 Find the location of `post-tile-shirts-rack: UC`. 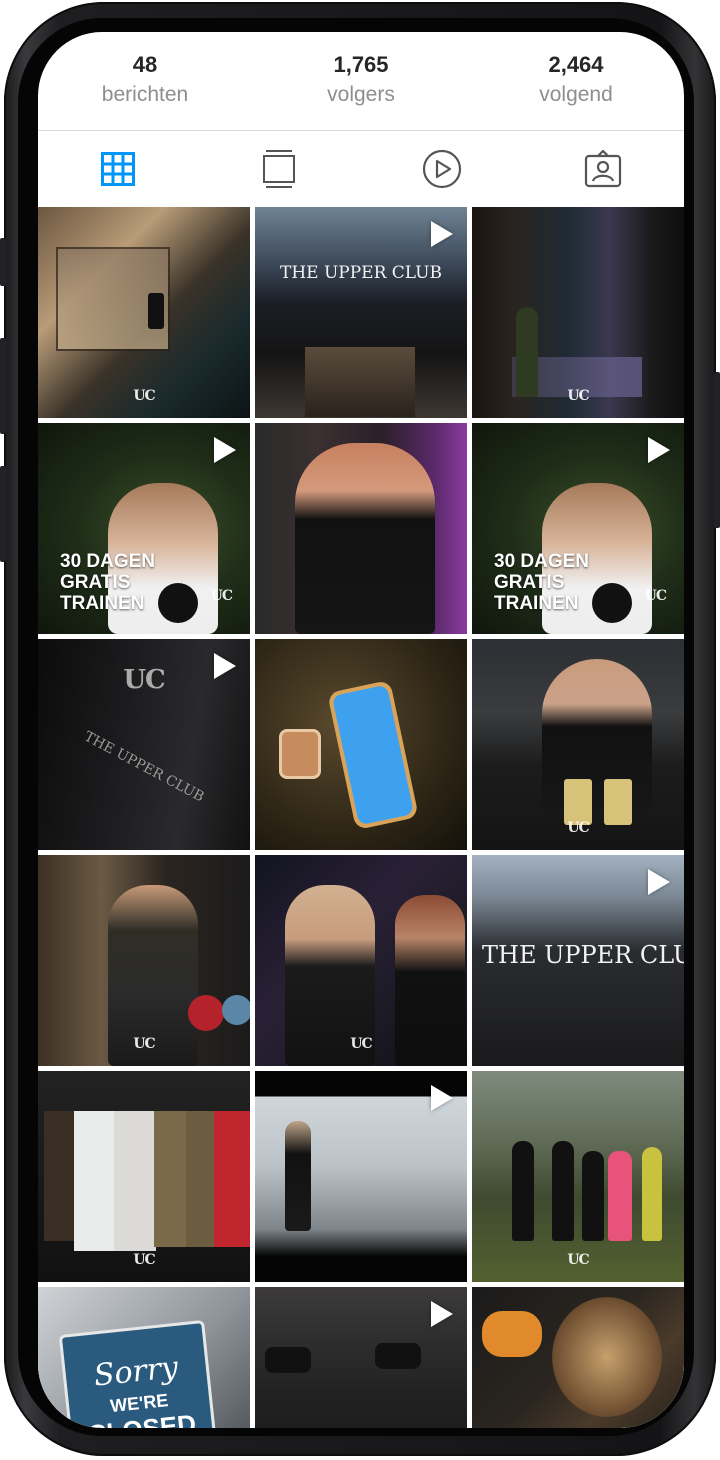

post-tile-shirts-rack: UC is located at coordinates (144, 1176).